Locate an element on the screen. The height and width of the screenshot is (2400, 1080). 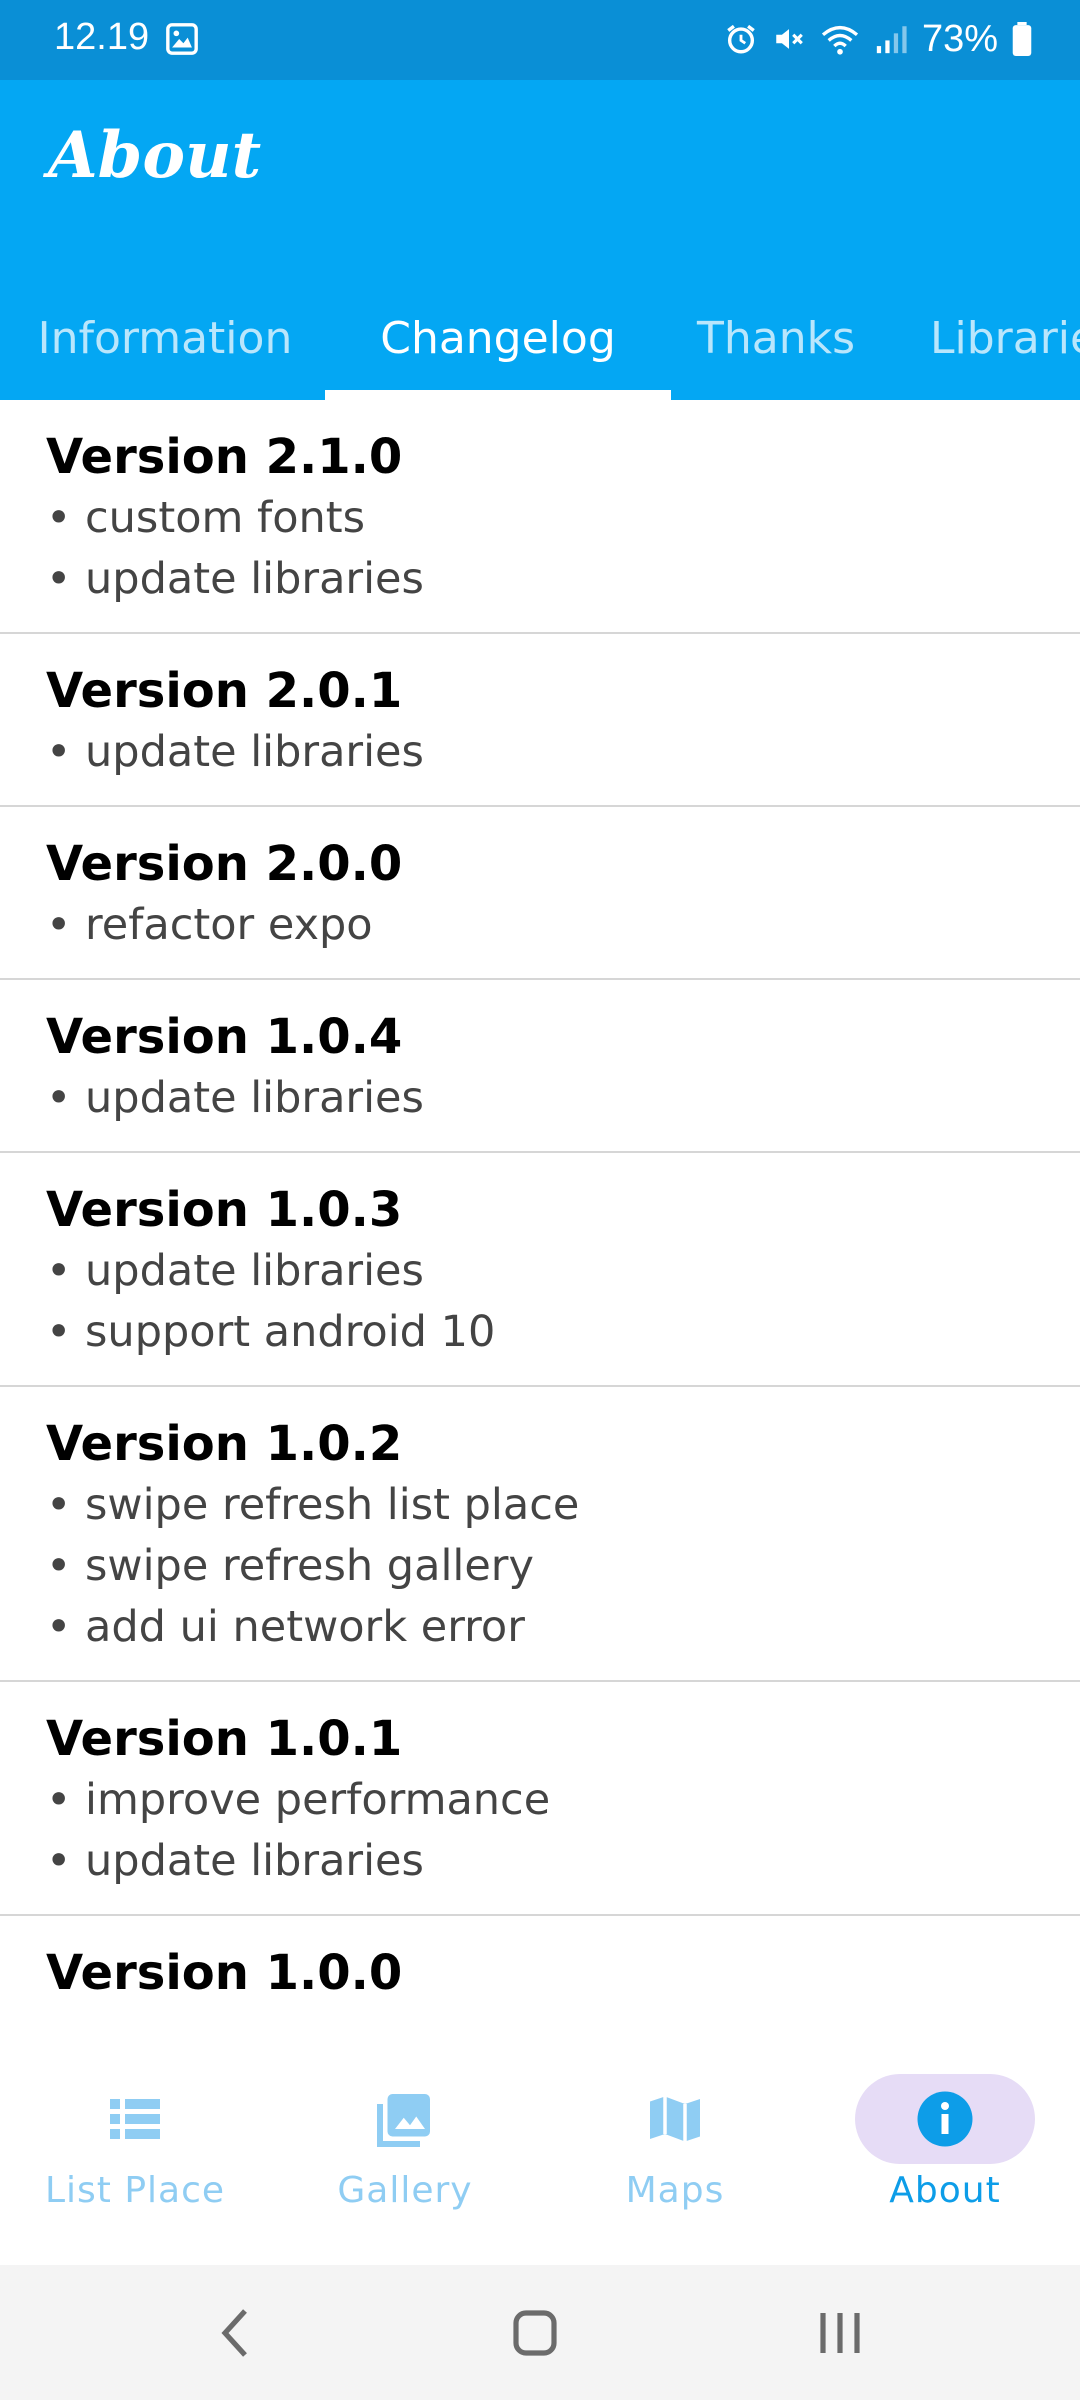
nav-label: Maps is located at coordinates (675, 2190).